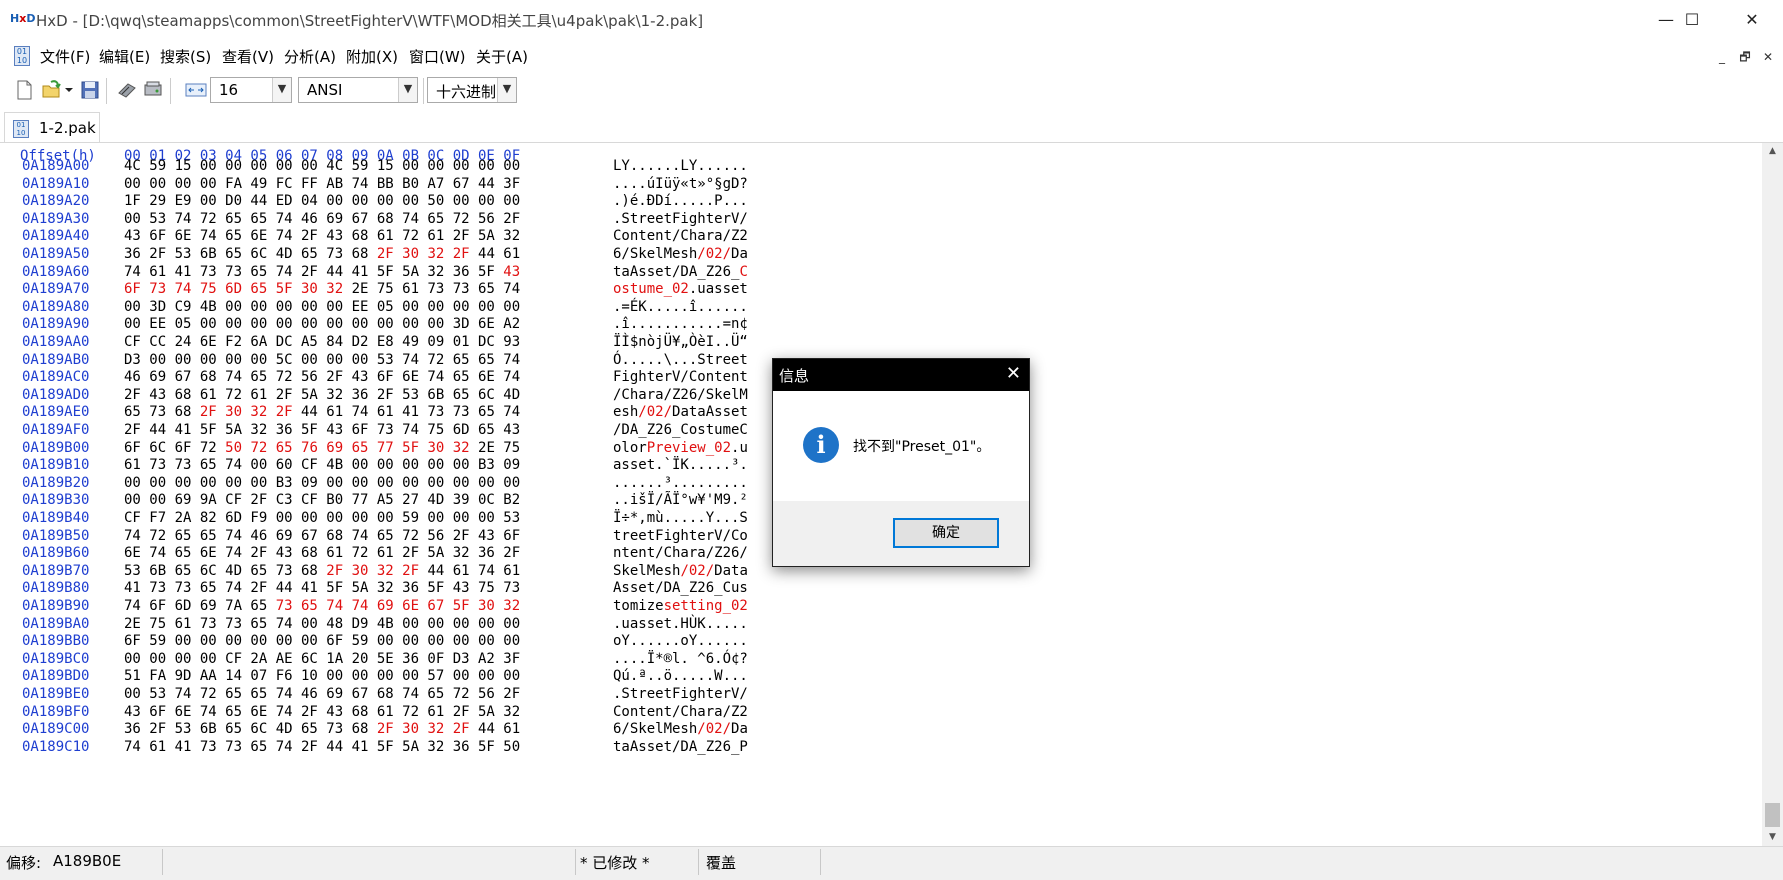 The width and height of the screenshot is (1783, 880). Describe the element at coordinates (437, 56) in the screenshot. I see `menu-window: 窗口(W)` at that location.